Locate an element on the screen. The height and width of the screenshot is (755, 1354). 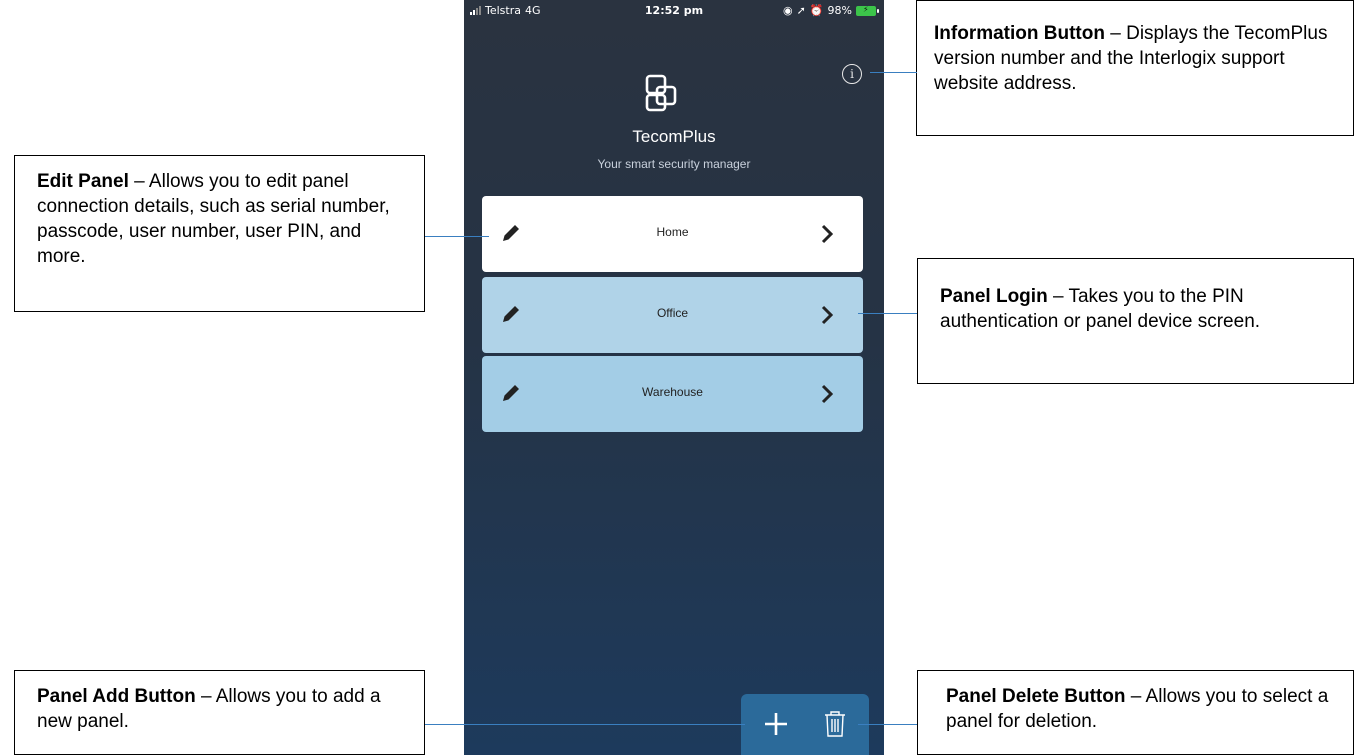
callout-title: Panel Delete Button is located at coordinates (1036, 696).